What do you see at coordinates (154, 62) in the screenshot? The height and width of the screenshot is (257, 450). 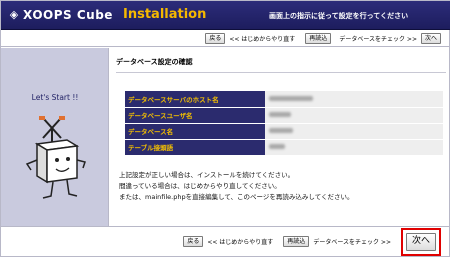 I see `section-title: データベース設定の確認` at bounding box center [154, 62].